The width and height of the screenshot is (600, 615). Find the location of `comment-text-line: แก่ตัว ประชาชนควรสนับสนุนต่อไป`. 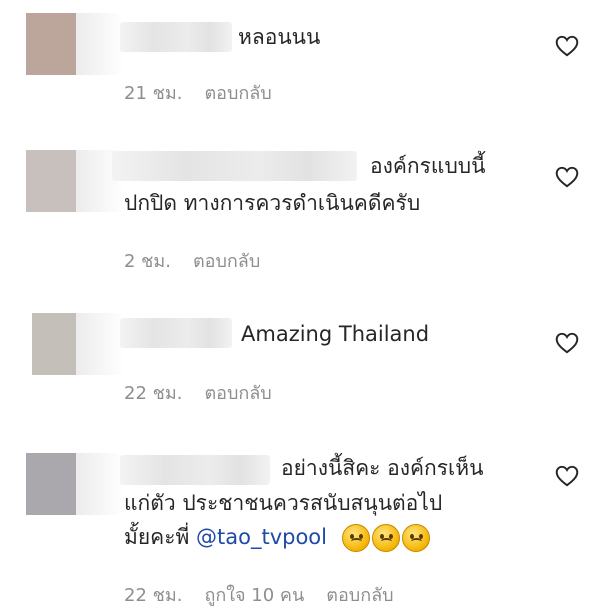

comment-text-line: แก่ตัว ประชาชนควรสนับสนุนต่อไป is located at coordinates (283, 503).